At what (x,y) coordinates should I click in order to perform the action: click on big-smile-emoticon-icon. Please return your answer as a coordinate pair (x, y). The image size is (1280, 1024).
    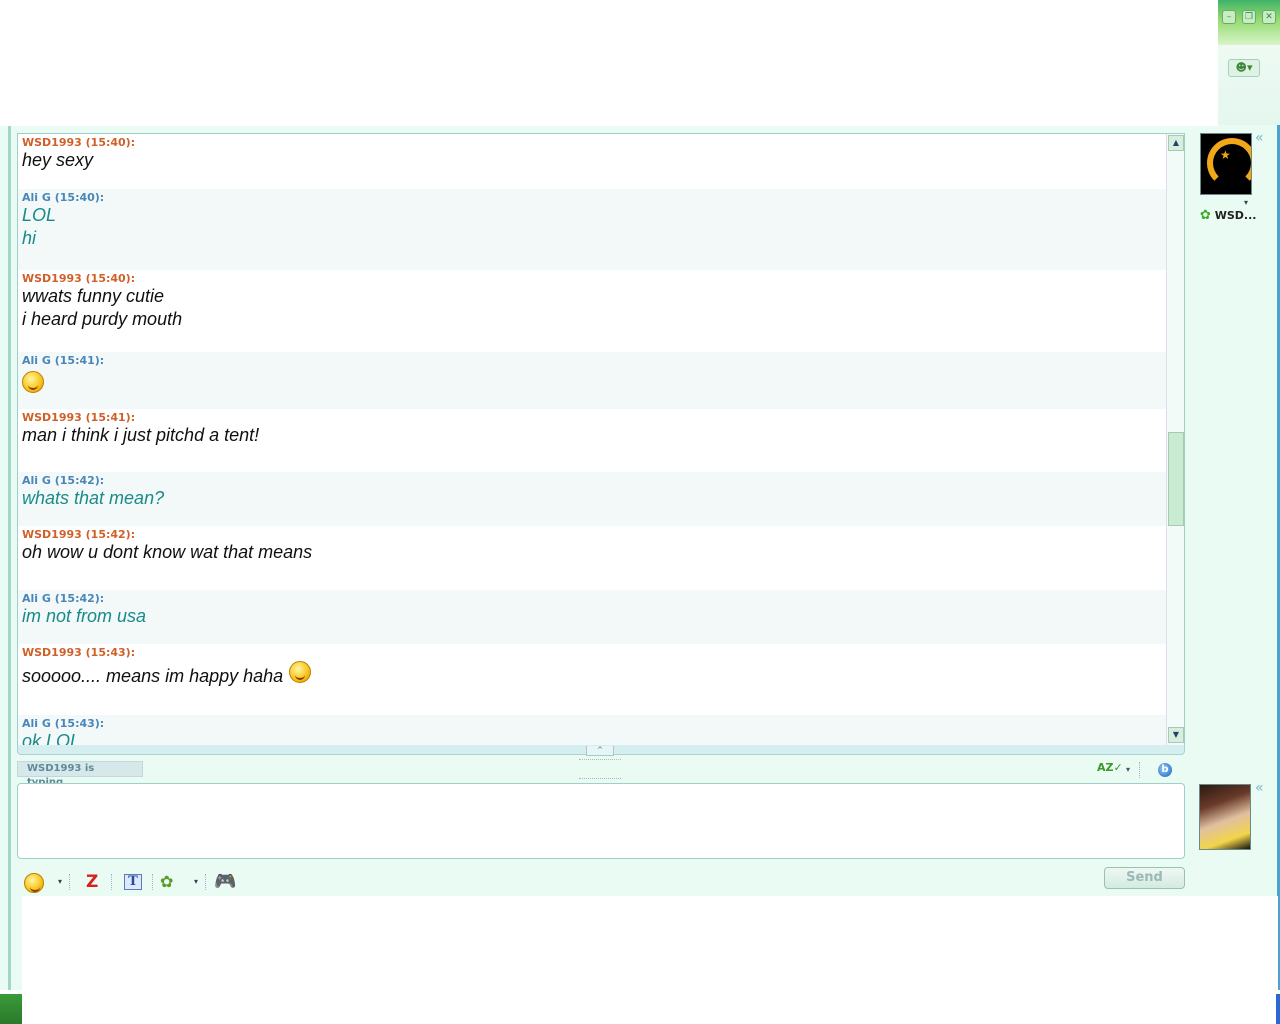
    Looking at the image, I should click on (33, 382).